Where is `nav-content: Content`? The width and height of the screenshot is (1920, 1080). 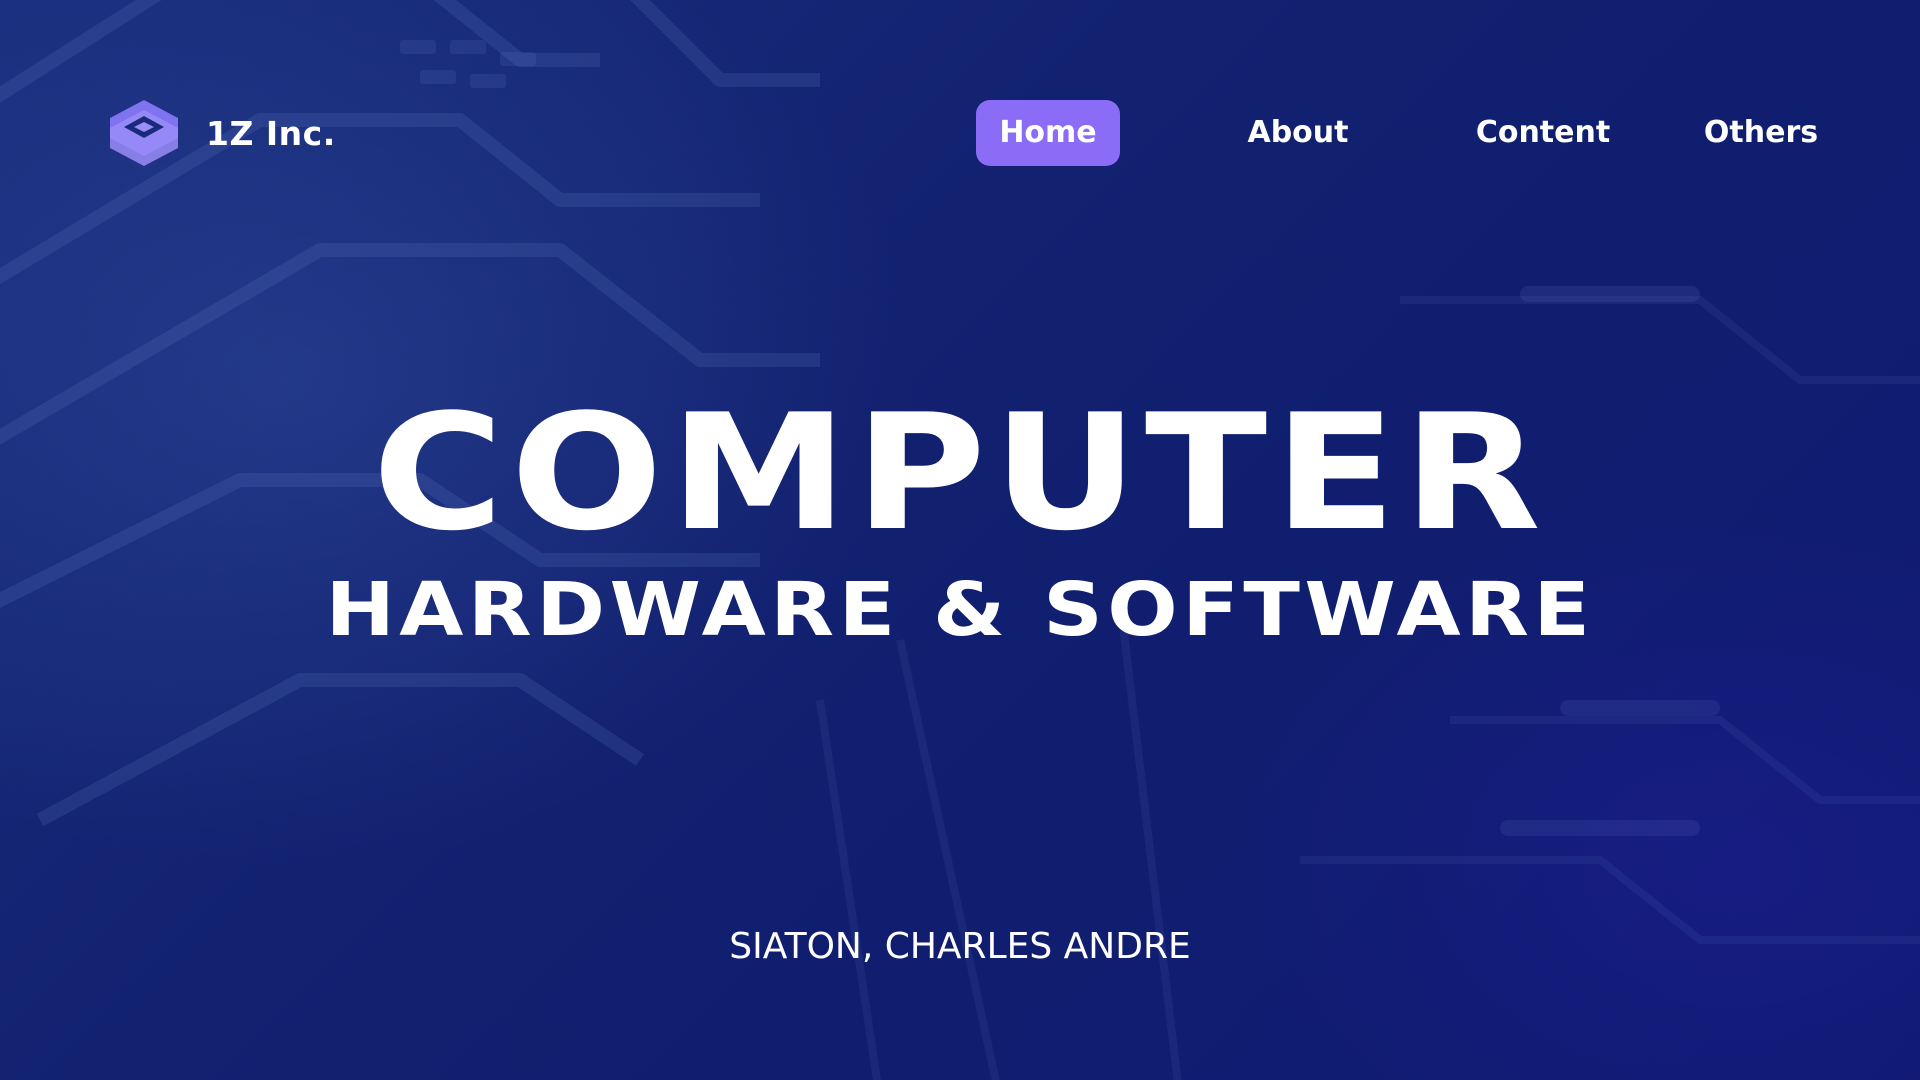 nav-content: Content is located at coordinates (1543, 133).